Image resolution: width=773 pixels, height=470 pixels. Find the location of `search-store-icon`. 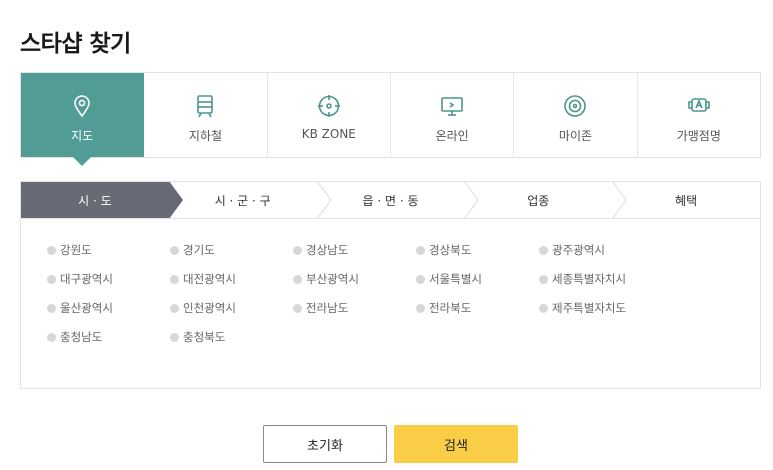

search-store-icon is located at coordinates (699, 106).